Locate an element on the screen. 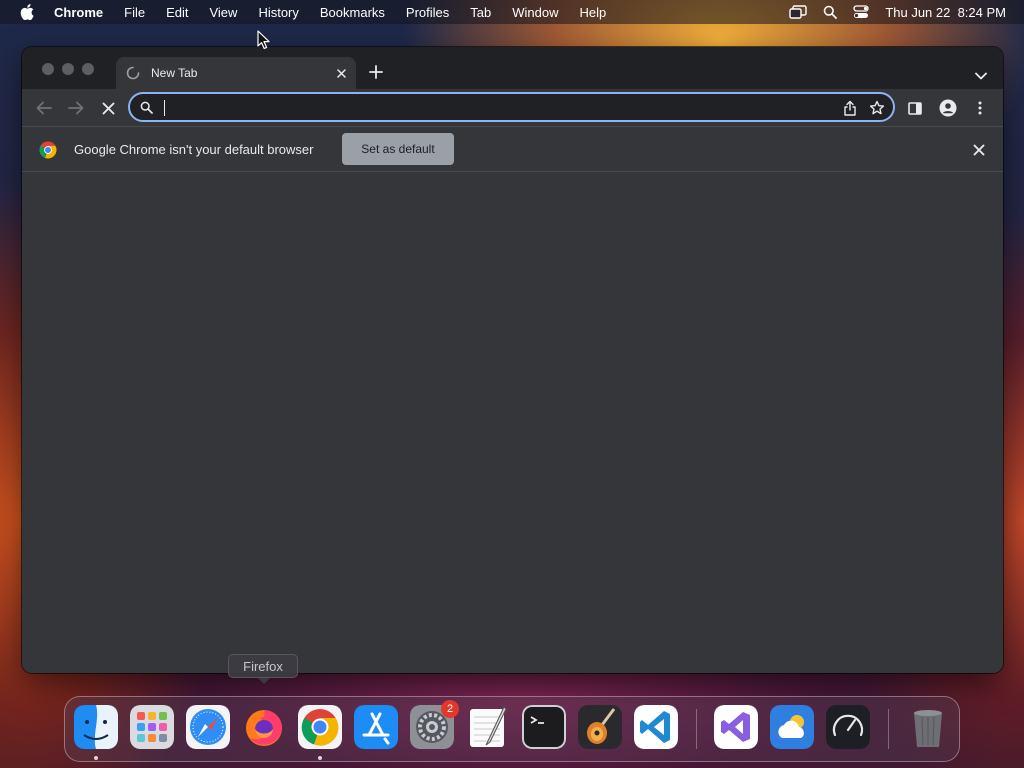 The width and height of the screenshot is (1024, 768). control-center-icon is located at coordinates (861, 12).